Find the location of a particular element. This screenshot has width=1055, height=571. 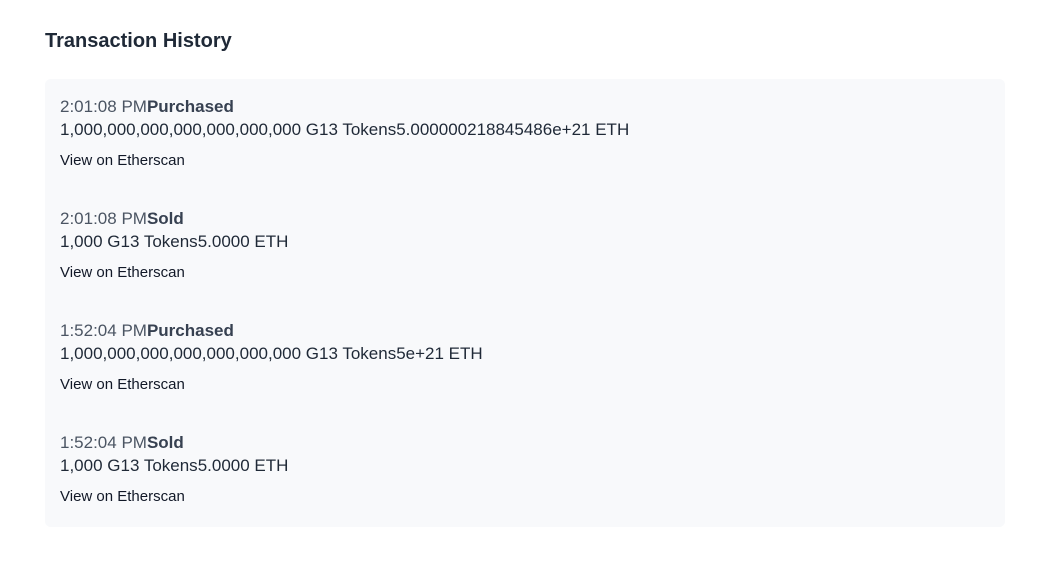

section-title: Transaction History is located at coordinates (138, 41).